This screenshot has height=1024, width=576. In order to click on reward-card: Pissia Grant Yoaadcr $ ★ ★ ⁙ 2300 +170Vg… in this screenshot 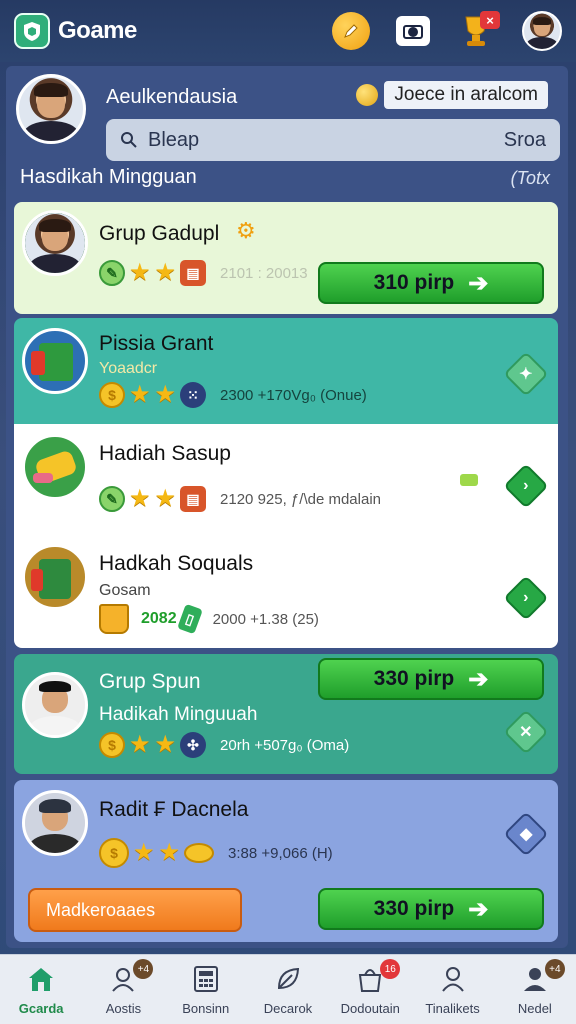, I will do `click(286, 371)`.